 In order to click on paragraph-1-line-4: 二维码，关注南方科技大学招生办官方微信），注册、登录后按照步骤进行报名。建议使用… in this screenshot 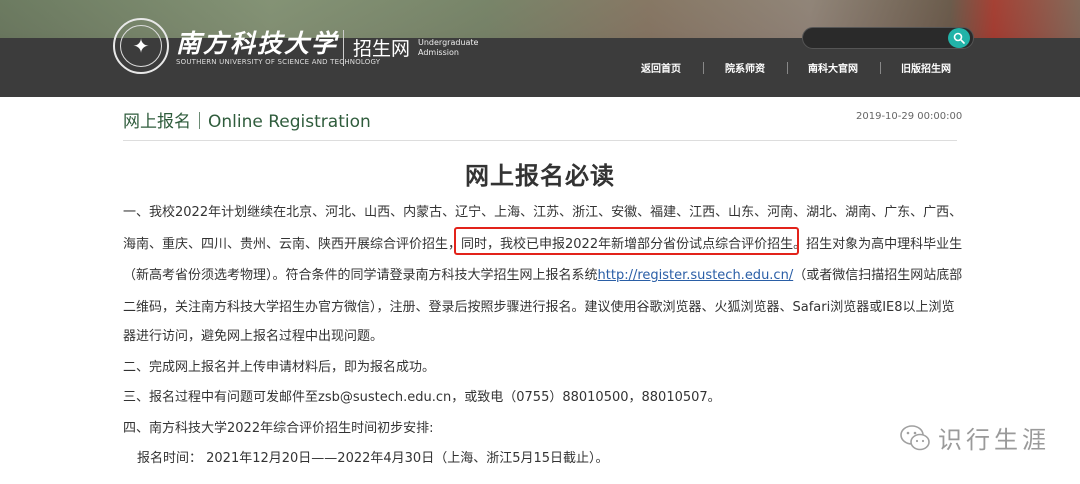, I will do `click(539, 307)`.